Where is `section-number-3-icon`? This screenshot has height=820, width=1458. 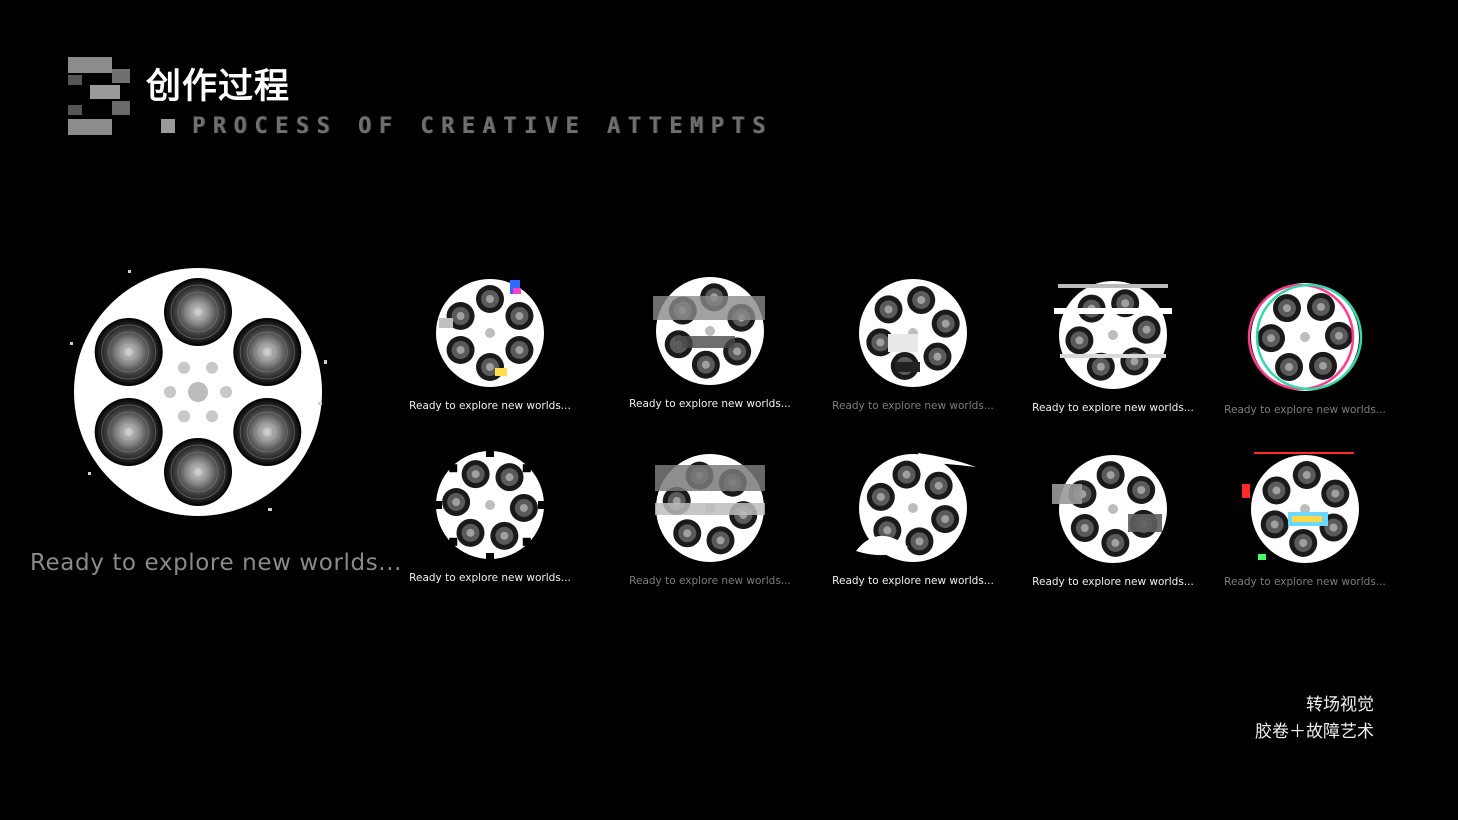
section-number-3-icon is located at coordinates (99, 96).